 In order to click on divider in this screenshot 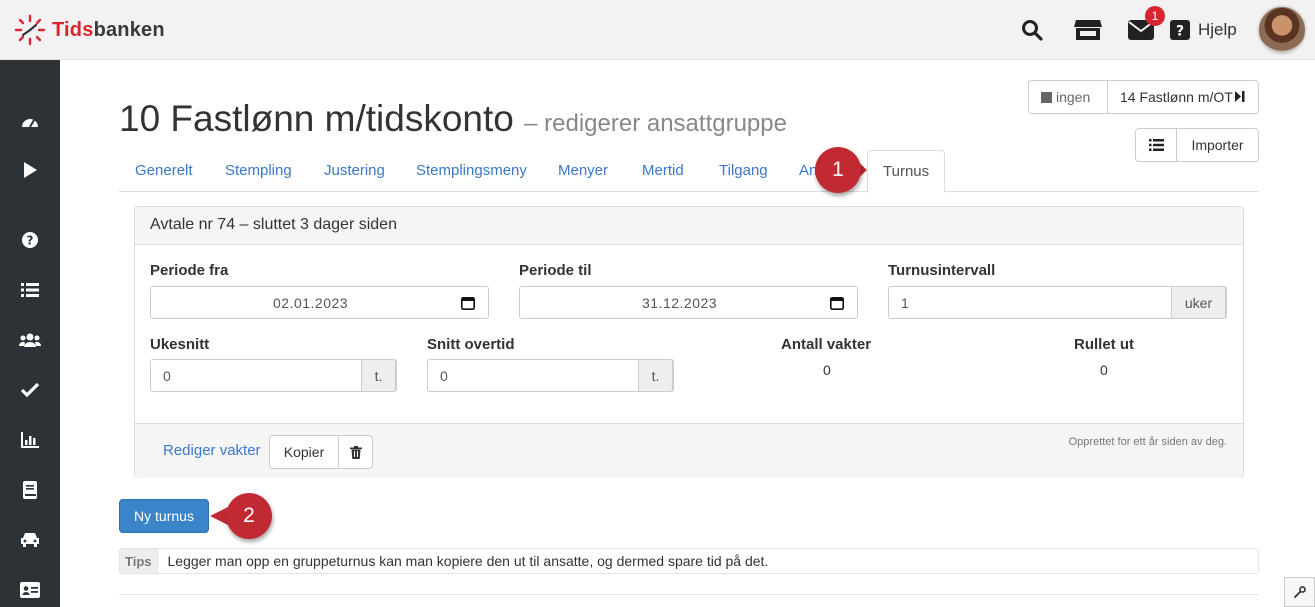, I will do `click(689, 594)`.